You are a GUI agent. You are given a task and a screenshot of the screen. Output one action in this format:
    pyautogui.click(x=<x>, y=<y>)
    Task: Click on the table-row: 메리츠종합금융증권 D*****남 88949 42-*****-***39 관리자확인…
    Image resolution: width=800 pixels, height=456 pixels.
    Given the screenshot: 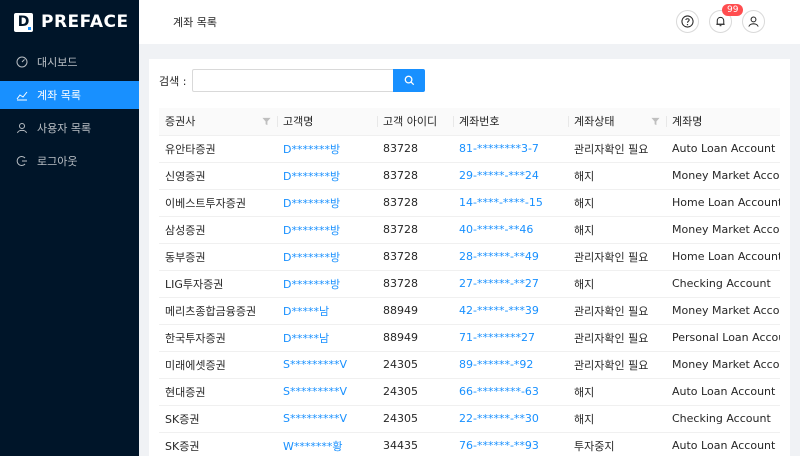 What is the action you would take?
    pyautogui.click(x=469, y=311)
    